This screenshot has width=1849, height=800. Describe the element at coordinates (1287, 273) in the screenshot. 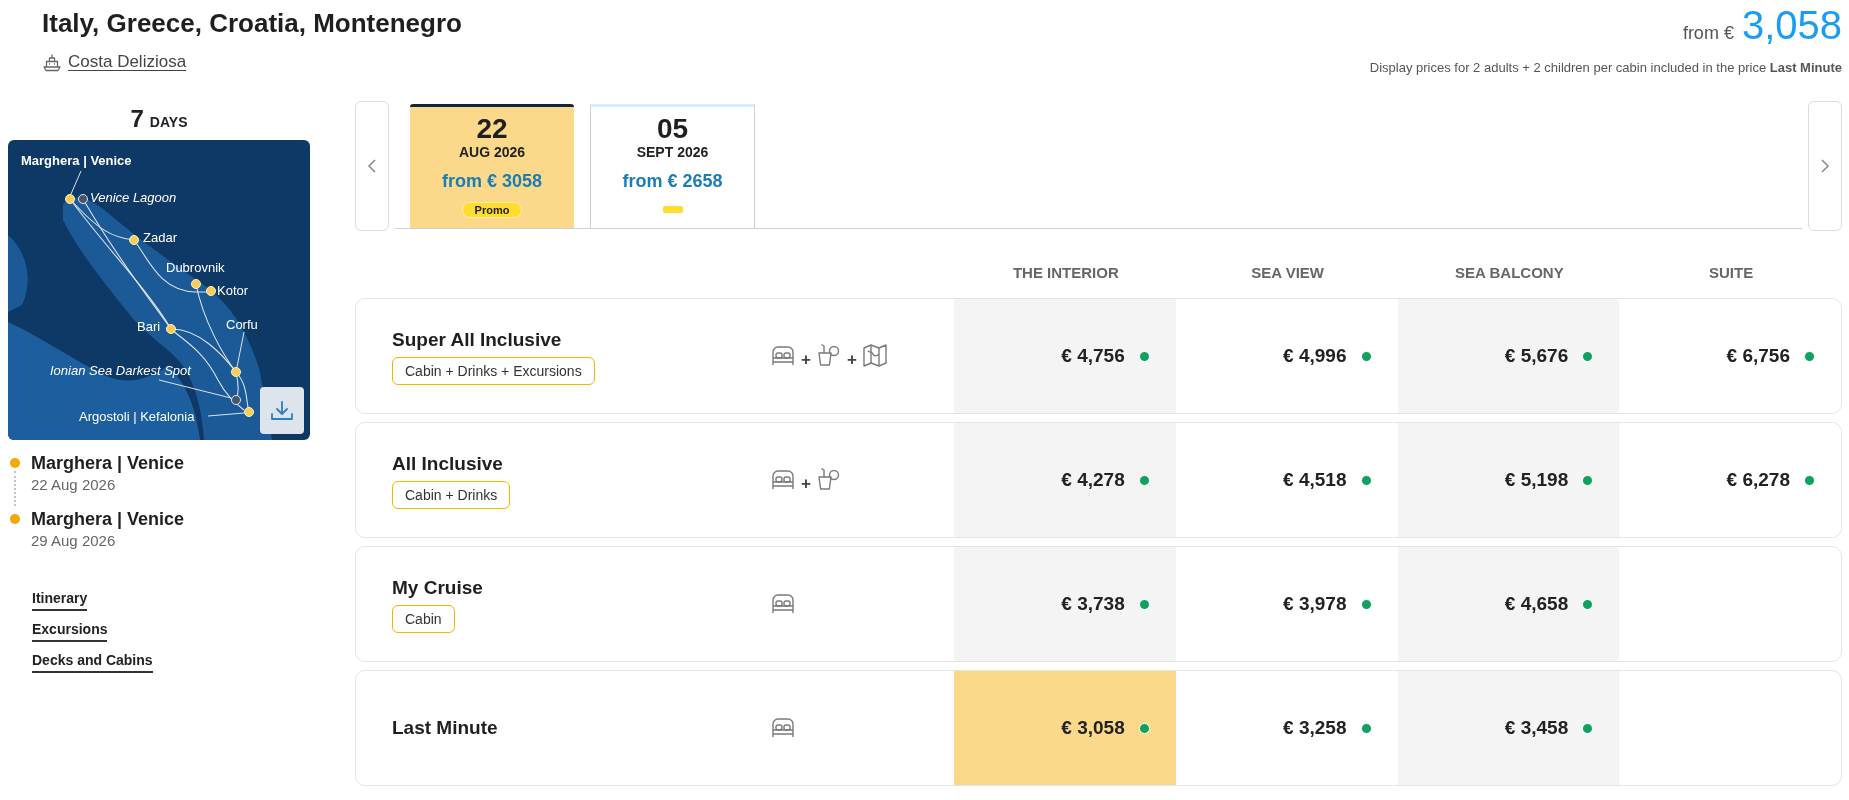

I see `column-header: SEA VIEW` at that location.